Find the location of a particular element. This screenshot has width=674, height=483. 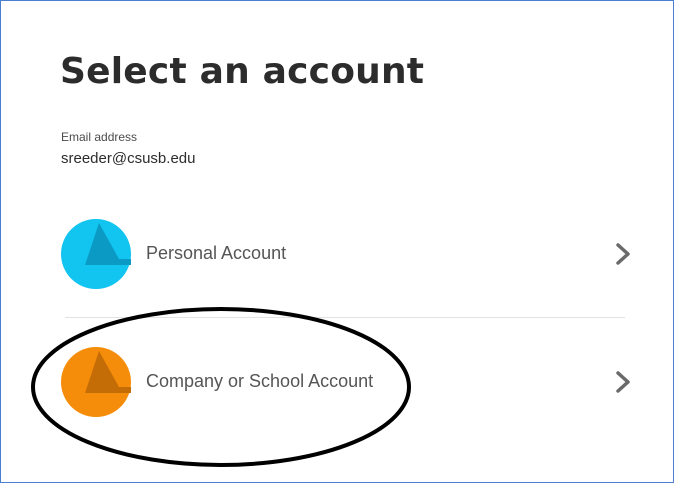

company-school-account-label: Company or School Account is located at coordinates (260, 381).